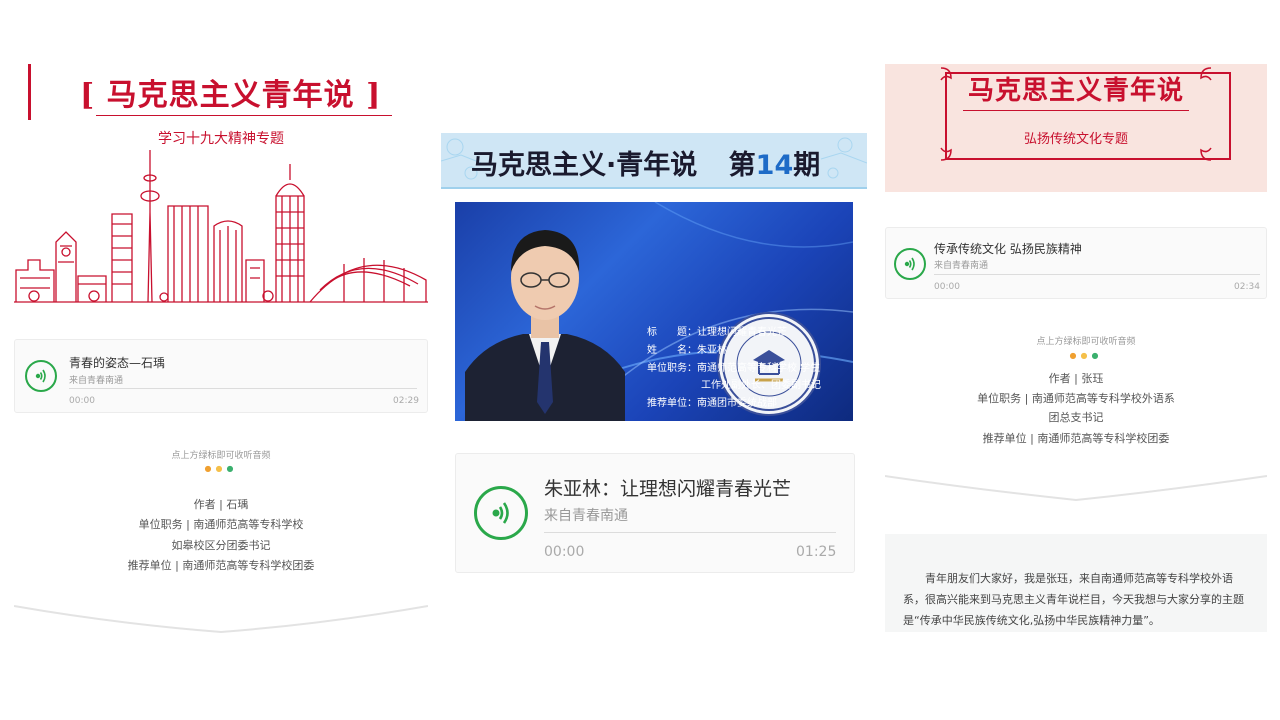 The width and height of the screenshot is (1280, 720). I want to click on middle-audio-current-time: 00:00, so click(564, 552).